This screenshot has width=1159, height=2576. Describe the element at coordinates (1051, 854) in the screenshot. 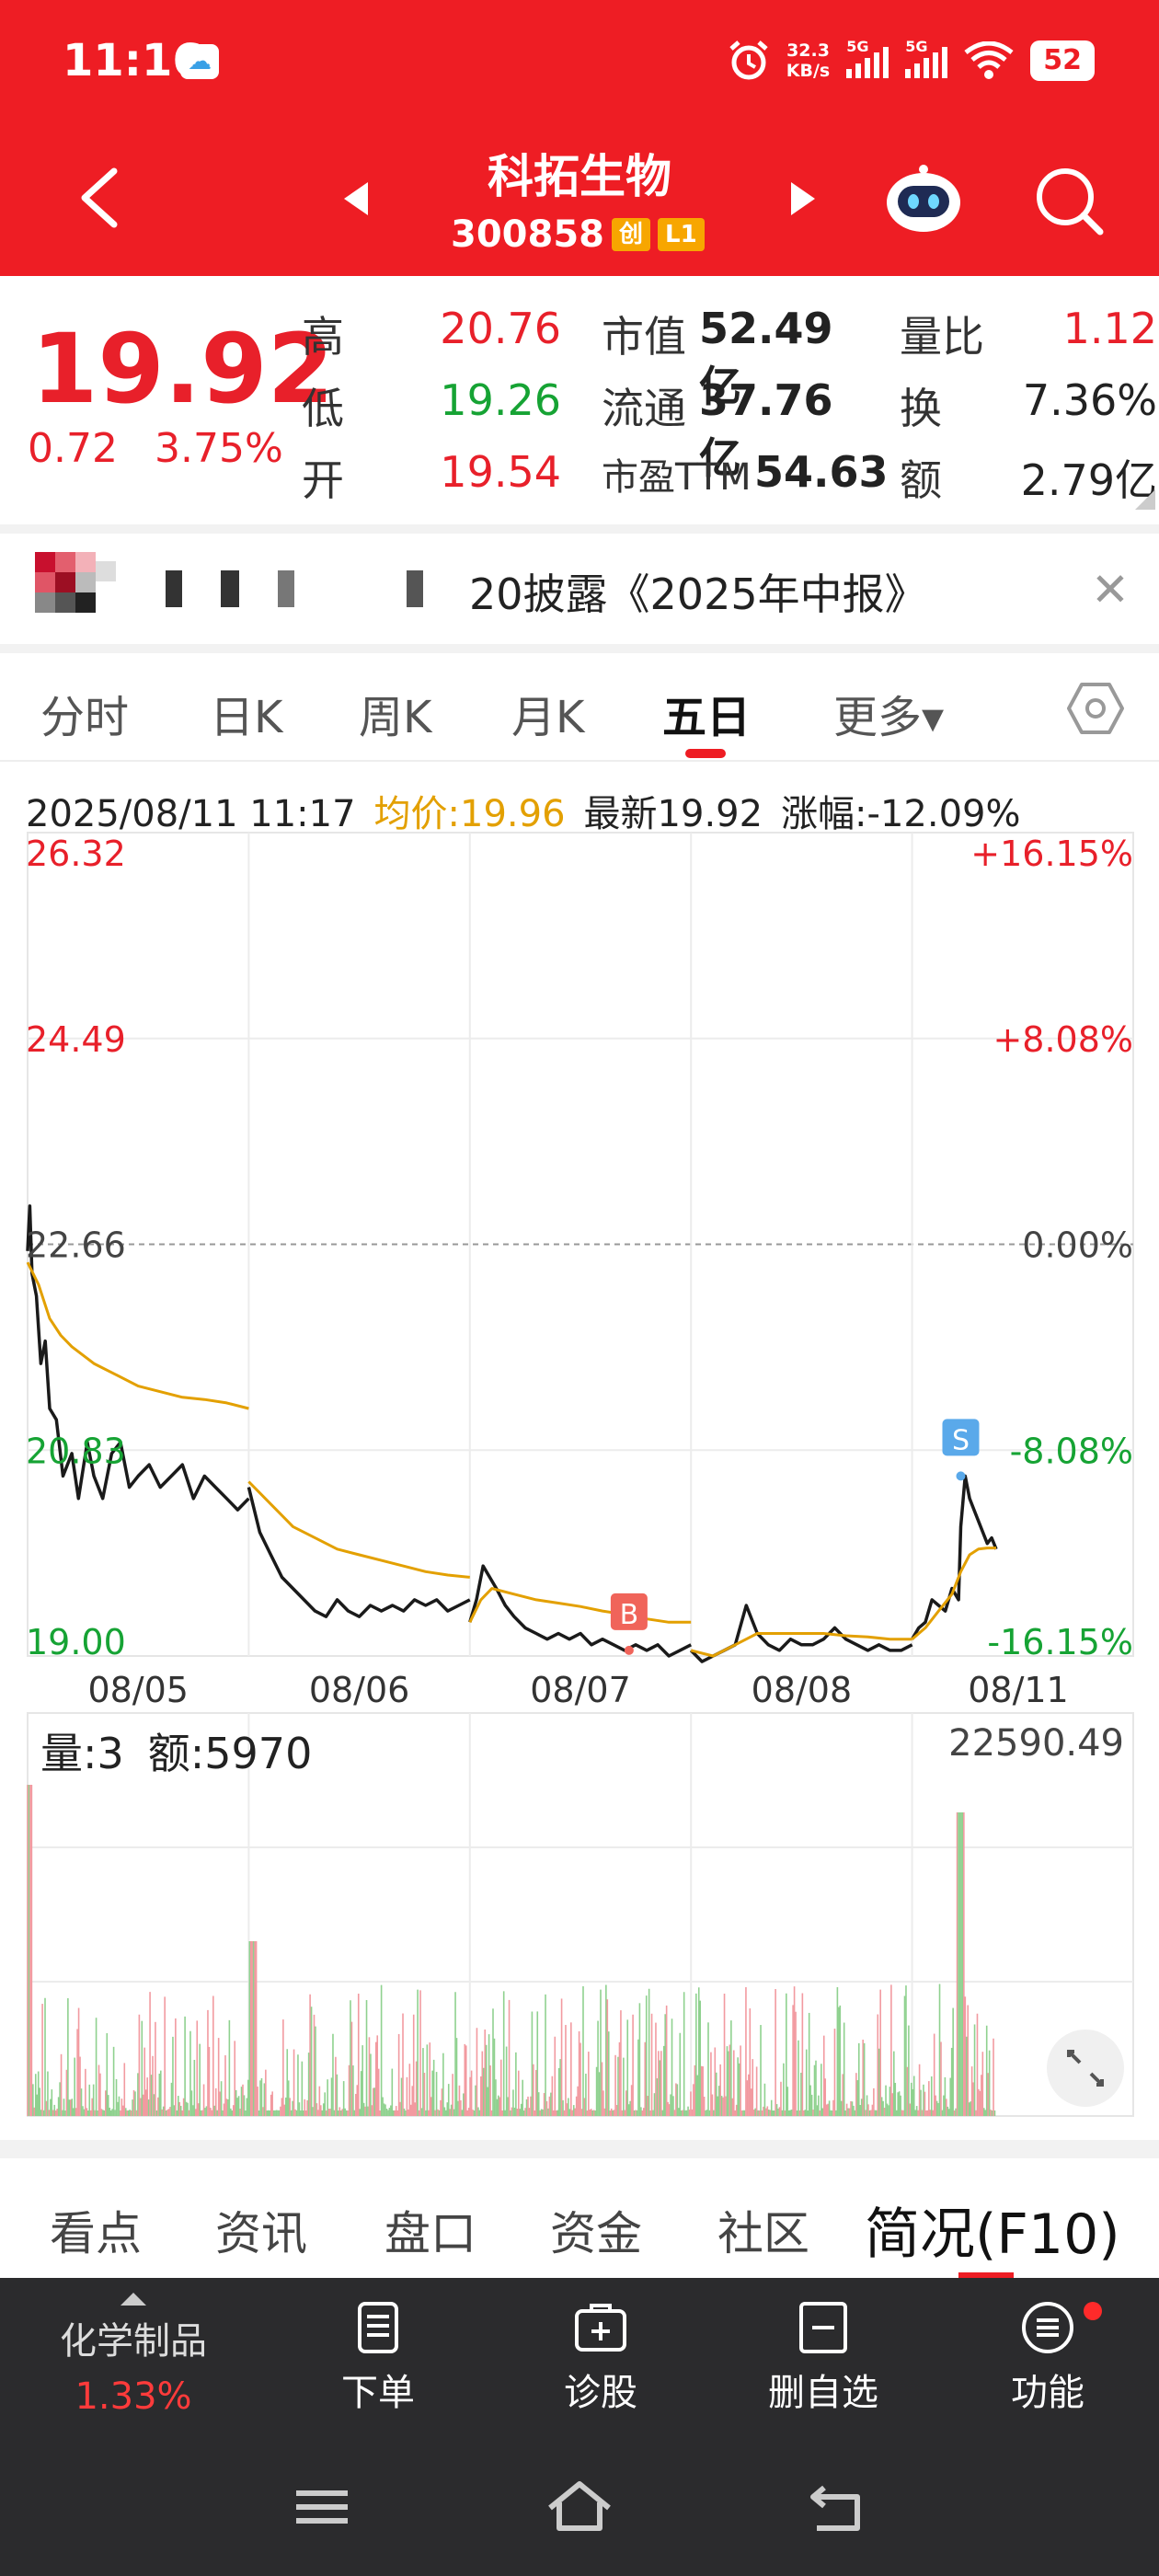

I see `y-axis-percent-label: +16.15%` at that location.